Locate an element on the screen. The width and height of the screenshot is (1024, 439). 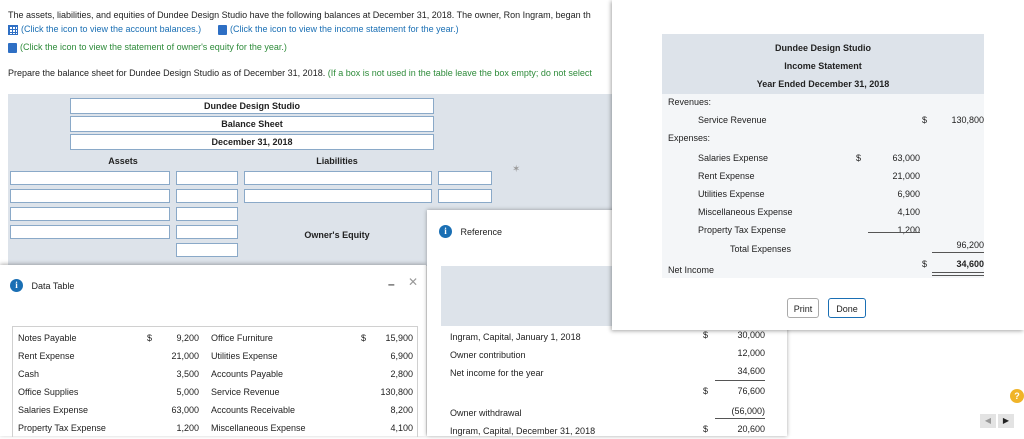
account-value: 15,900 is located at coordinates (399, 338).